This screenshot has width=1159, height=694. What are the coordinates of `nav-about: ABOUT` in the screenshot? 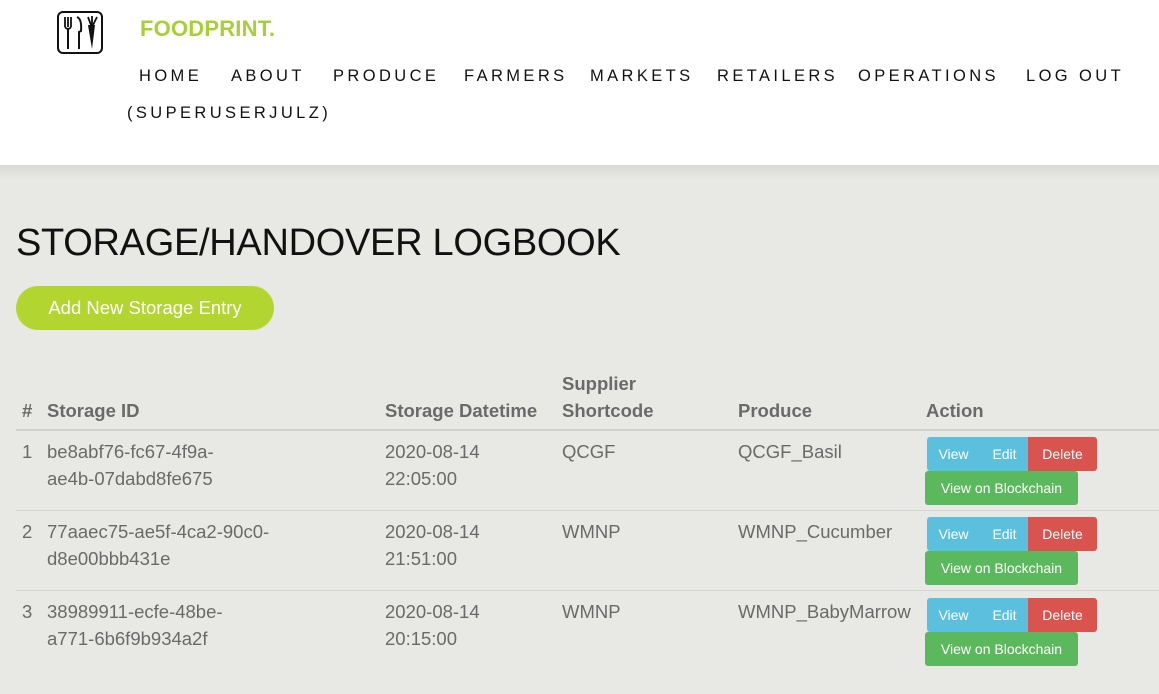 It's located at (268, 76).